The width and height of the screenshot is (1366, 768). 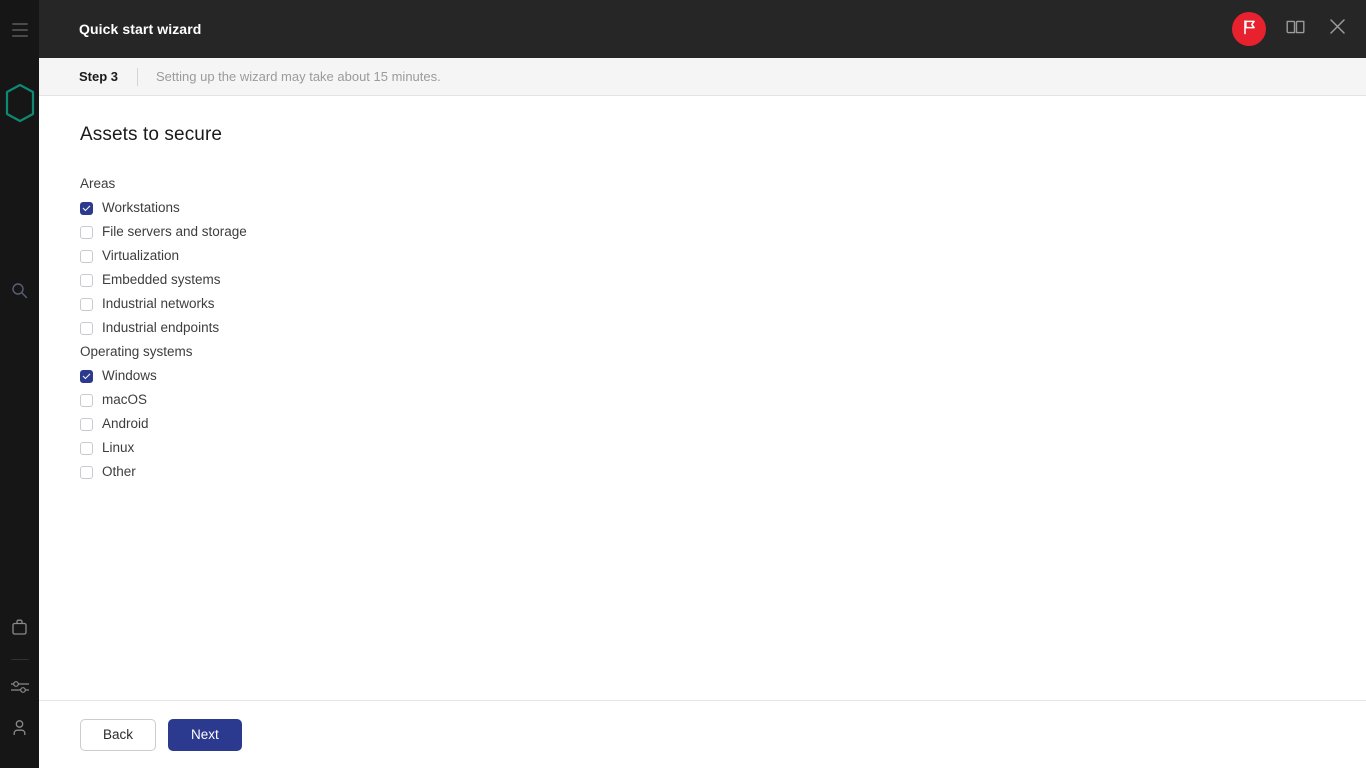 I want to click on hexagon-logo-icon, so click(x=19, y=103).